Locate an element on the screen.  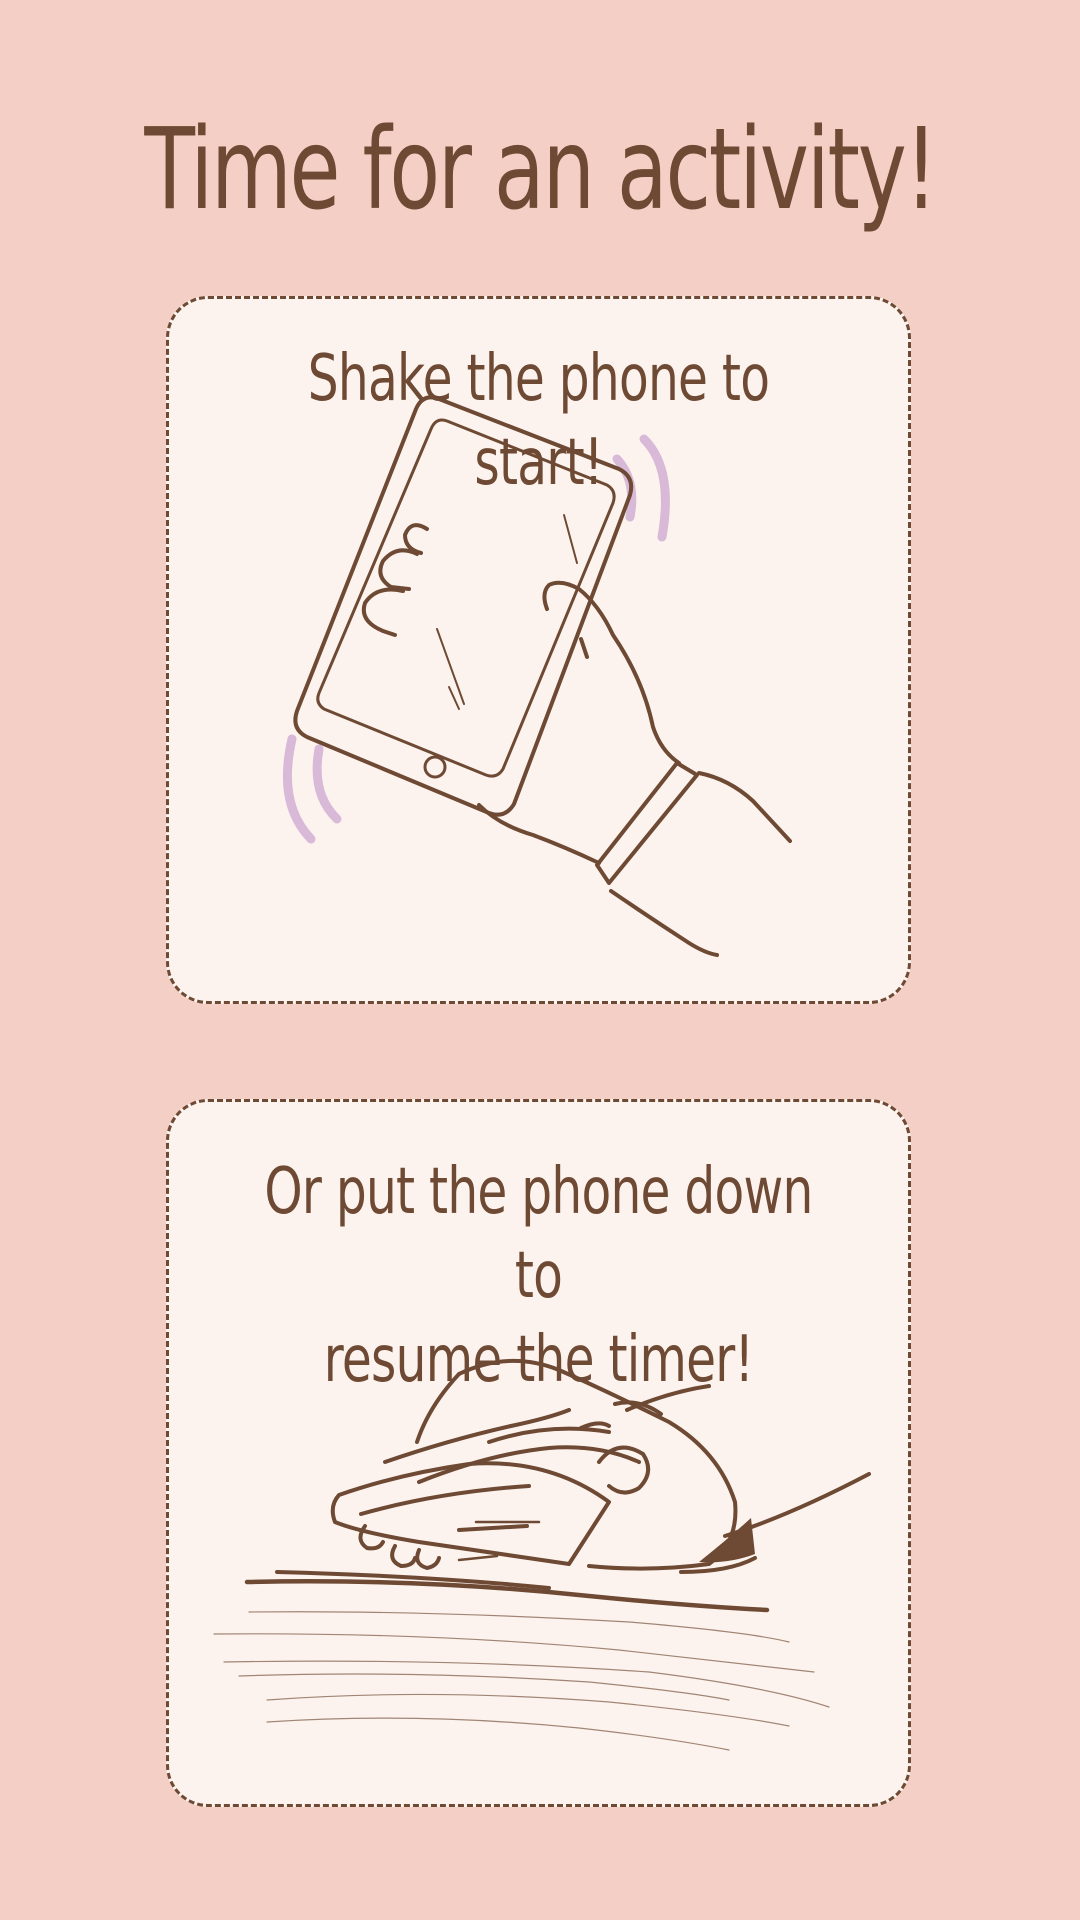
hand-shaking-phone-icon is located at coordinates (537, 676).